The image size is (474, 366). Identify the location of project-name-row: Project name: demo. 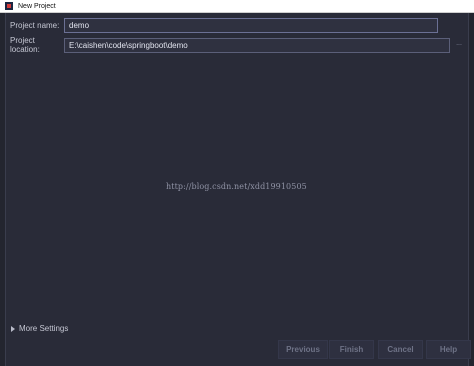
(224, 25).